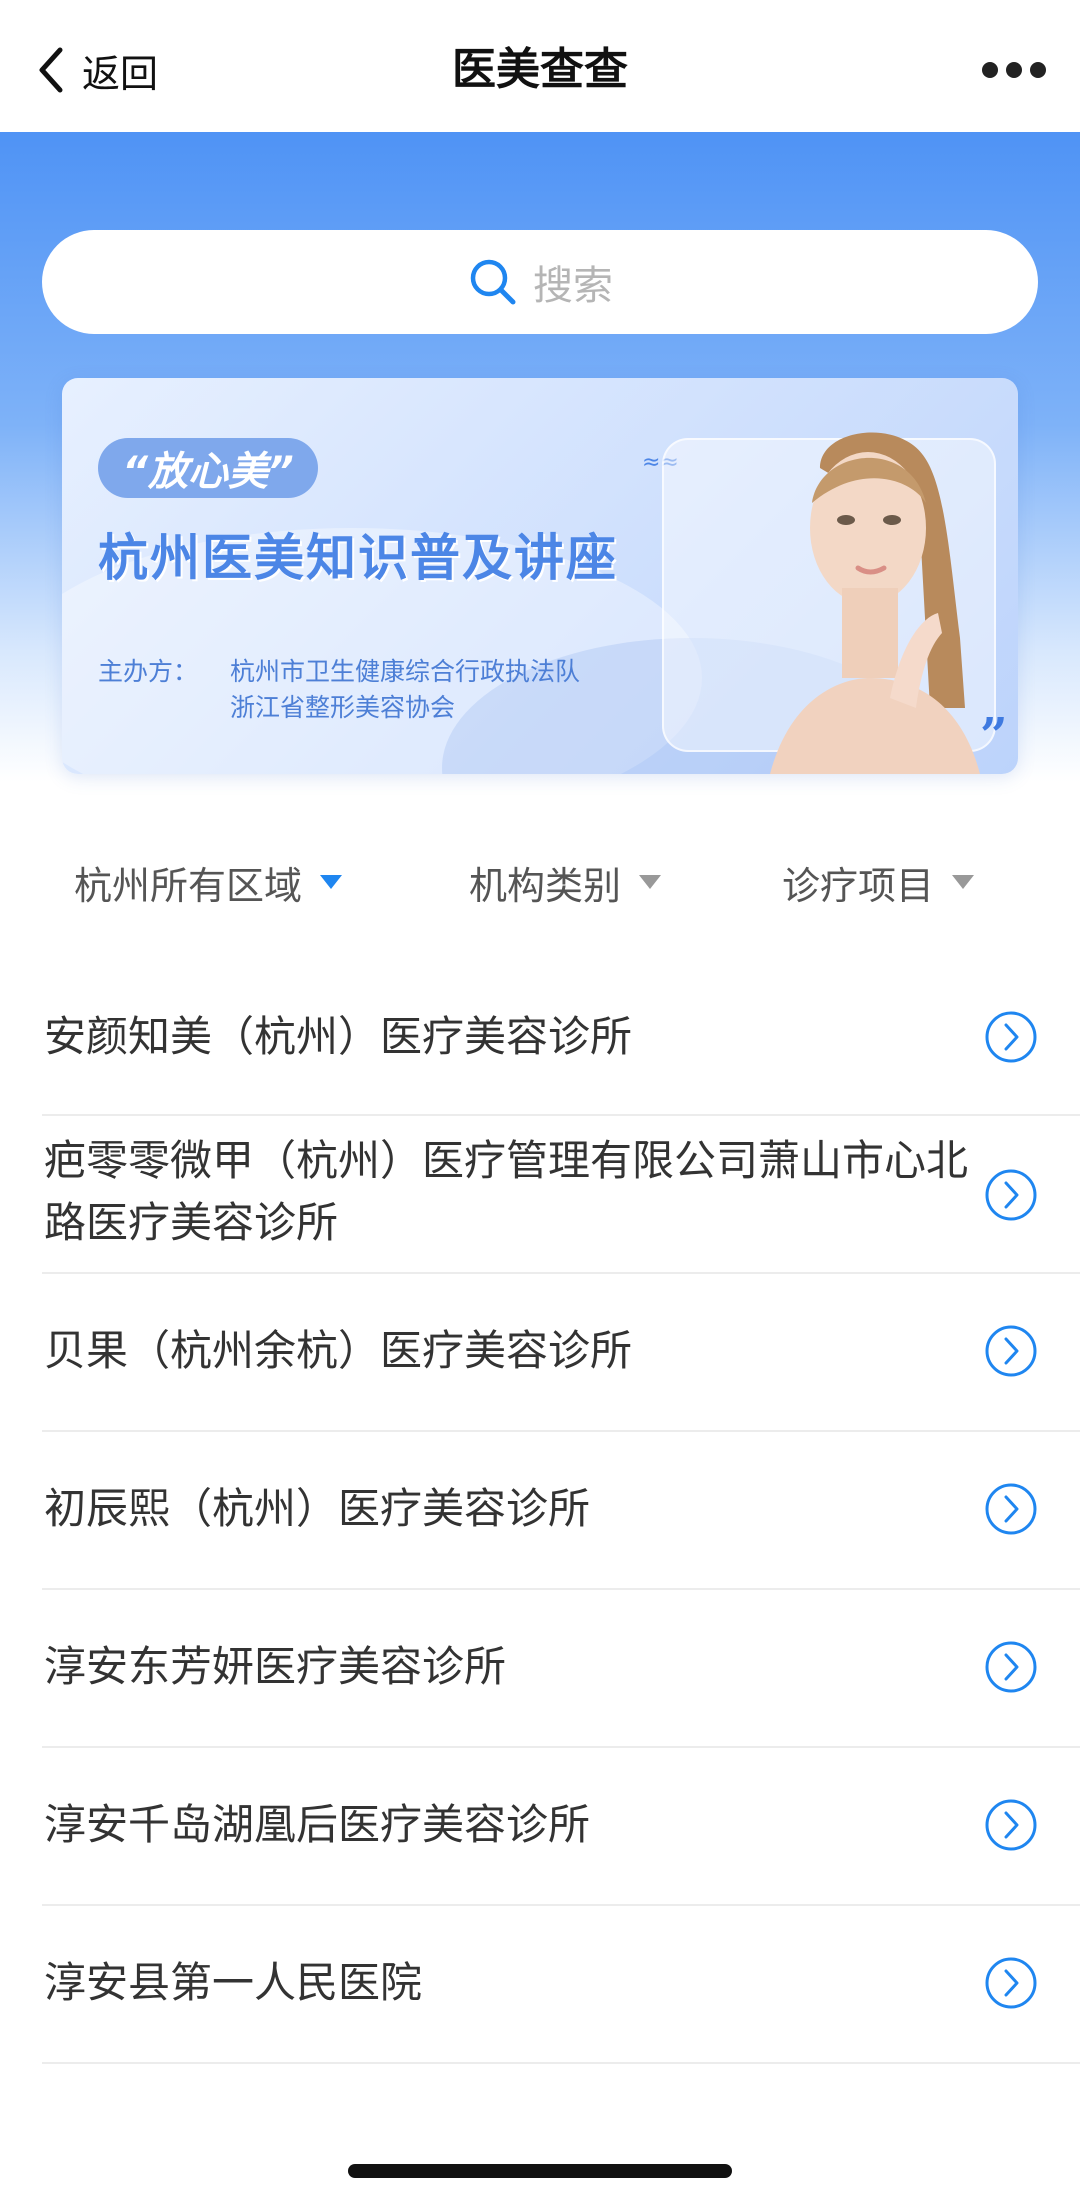  I want to click on banner-organizer: 主办方： 杭州市卫生健康综合行政执法队 浙江省整形美容协会, so click(339, 690).